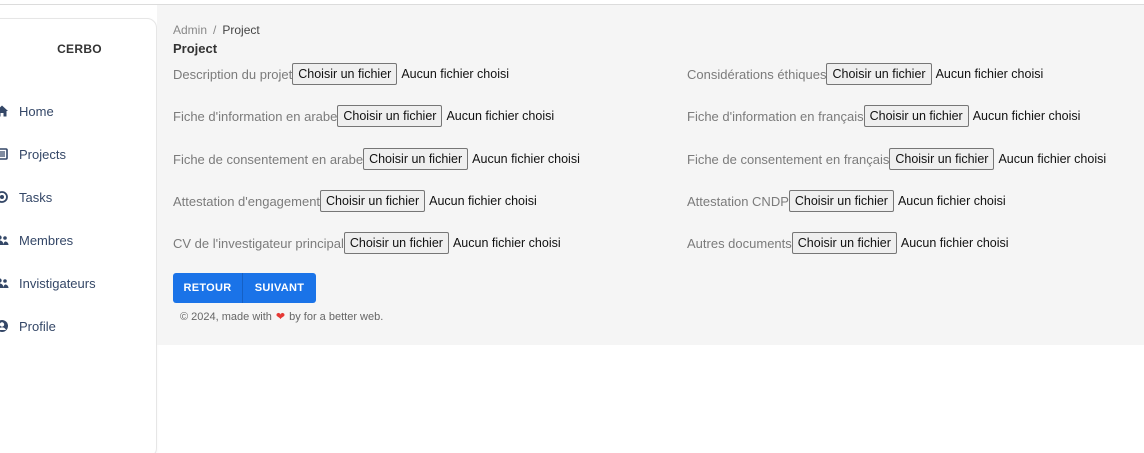 This screenshot has width=1144, height=453. Describe the element at coordinates (226, 316) in the screenshot. I see `footer-prefix: © 2024, made with` at that location.